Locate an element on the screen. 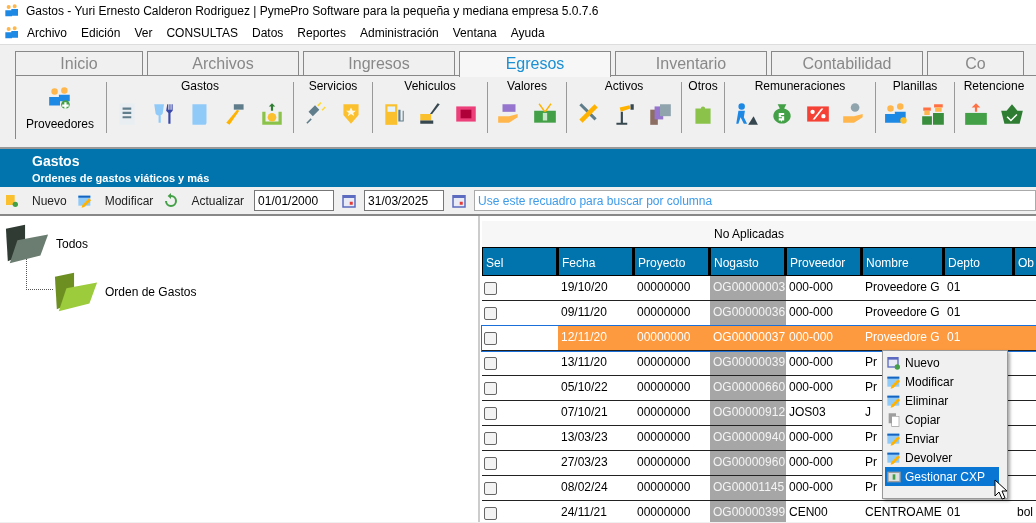  group-label: Otros is located at coordinates (703, 86).